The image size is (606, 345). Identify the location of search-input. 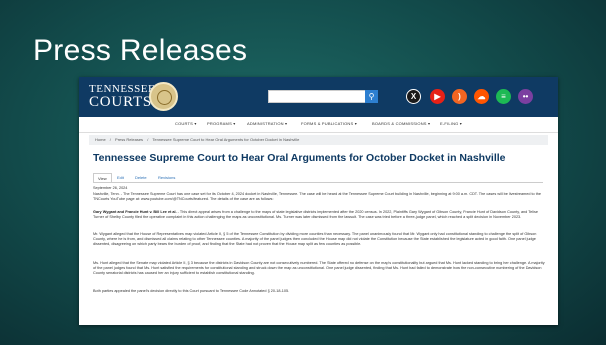
(317, 96).